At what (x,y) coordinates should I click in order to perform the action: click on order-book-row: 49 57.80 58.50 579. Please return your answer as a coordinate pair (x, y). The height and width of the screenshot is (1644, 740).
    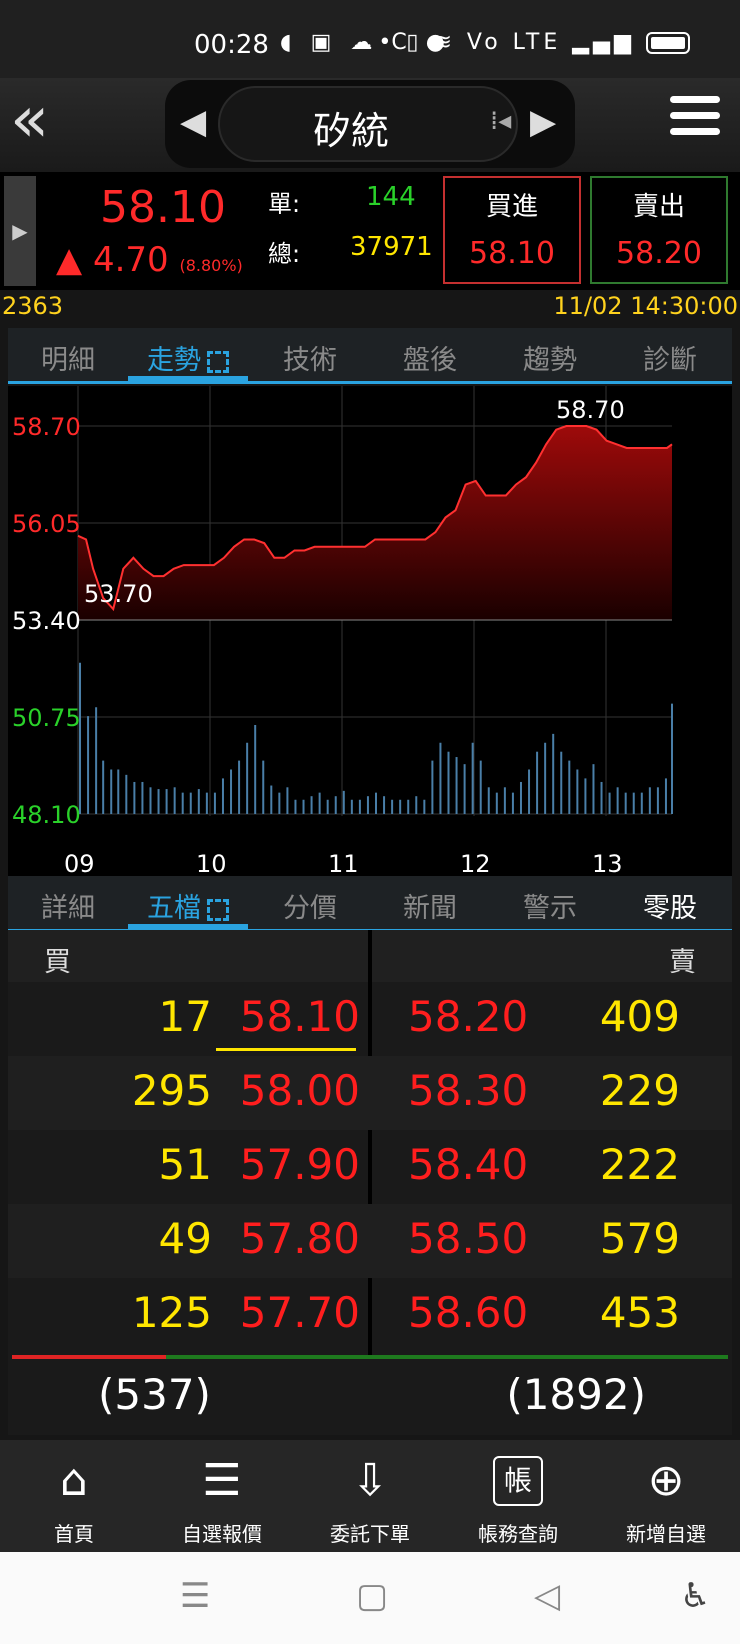
    Looking at the image, I should click on (370, 1241).